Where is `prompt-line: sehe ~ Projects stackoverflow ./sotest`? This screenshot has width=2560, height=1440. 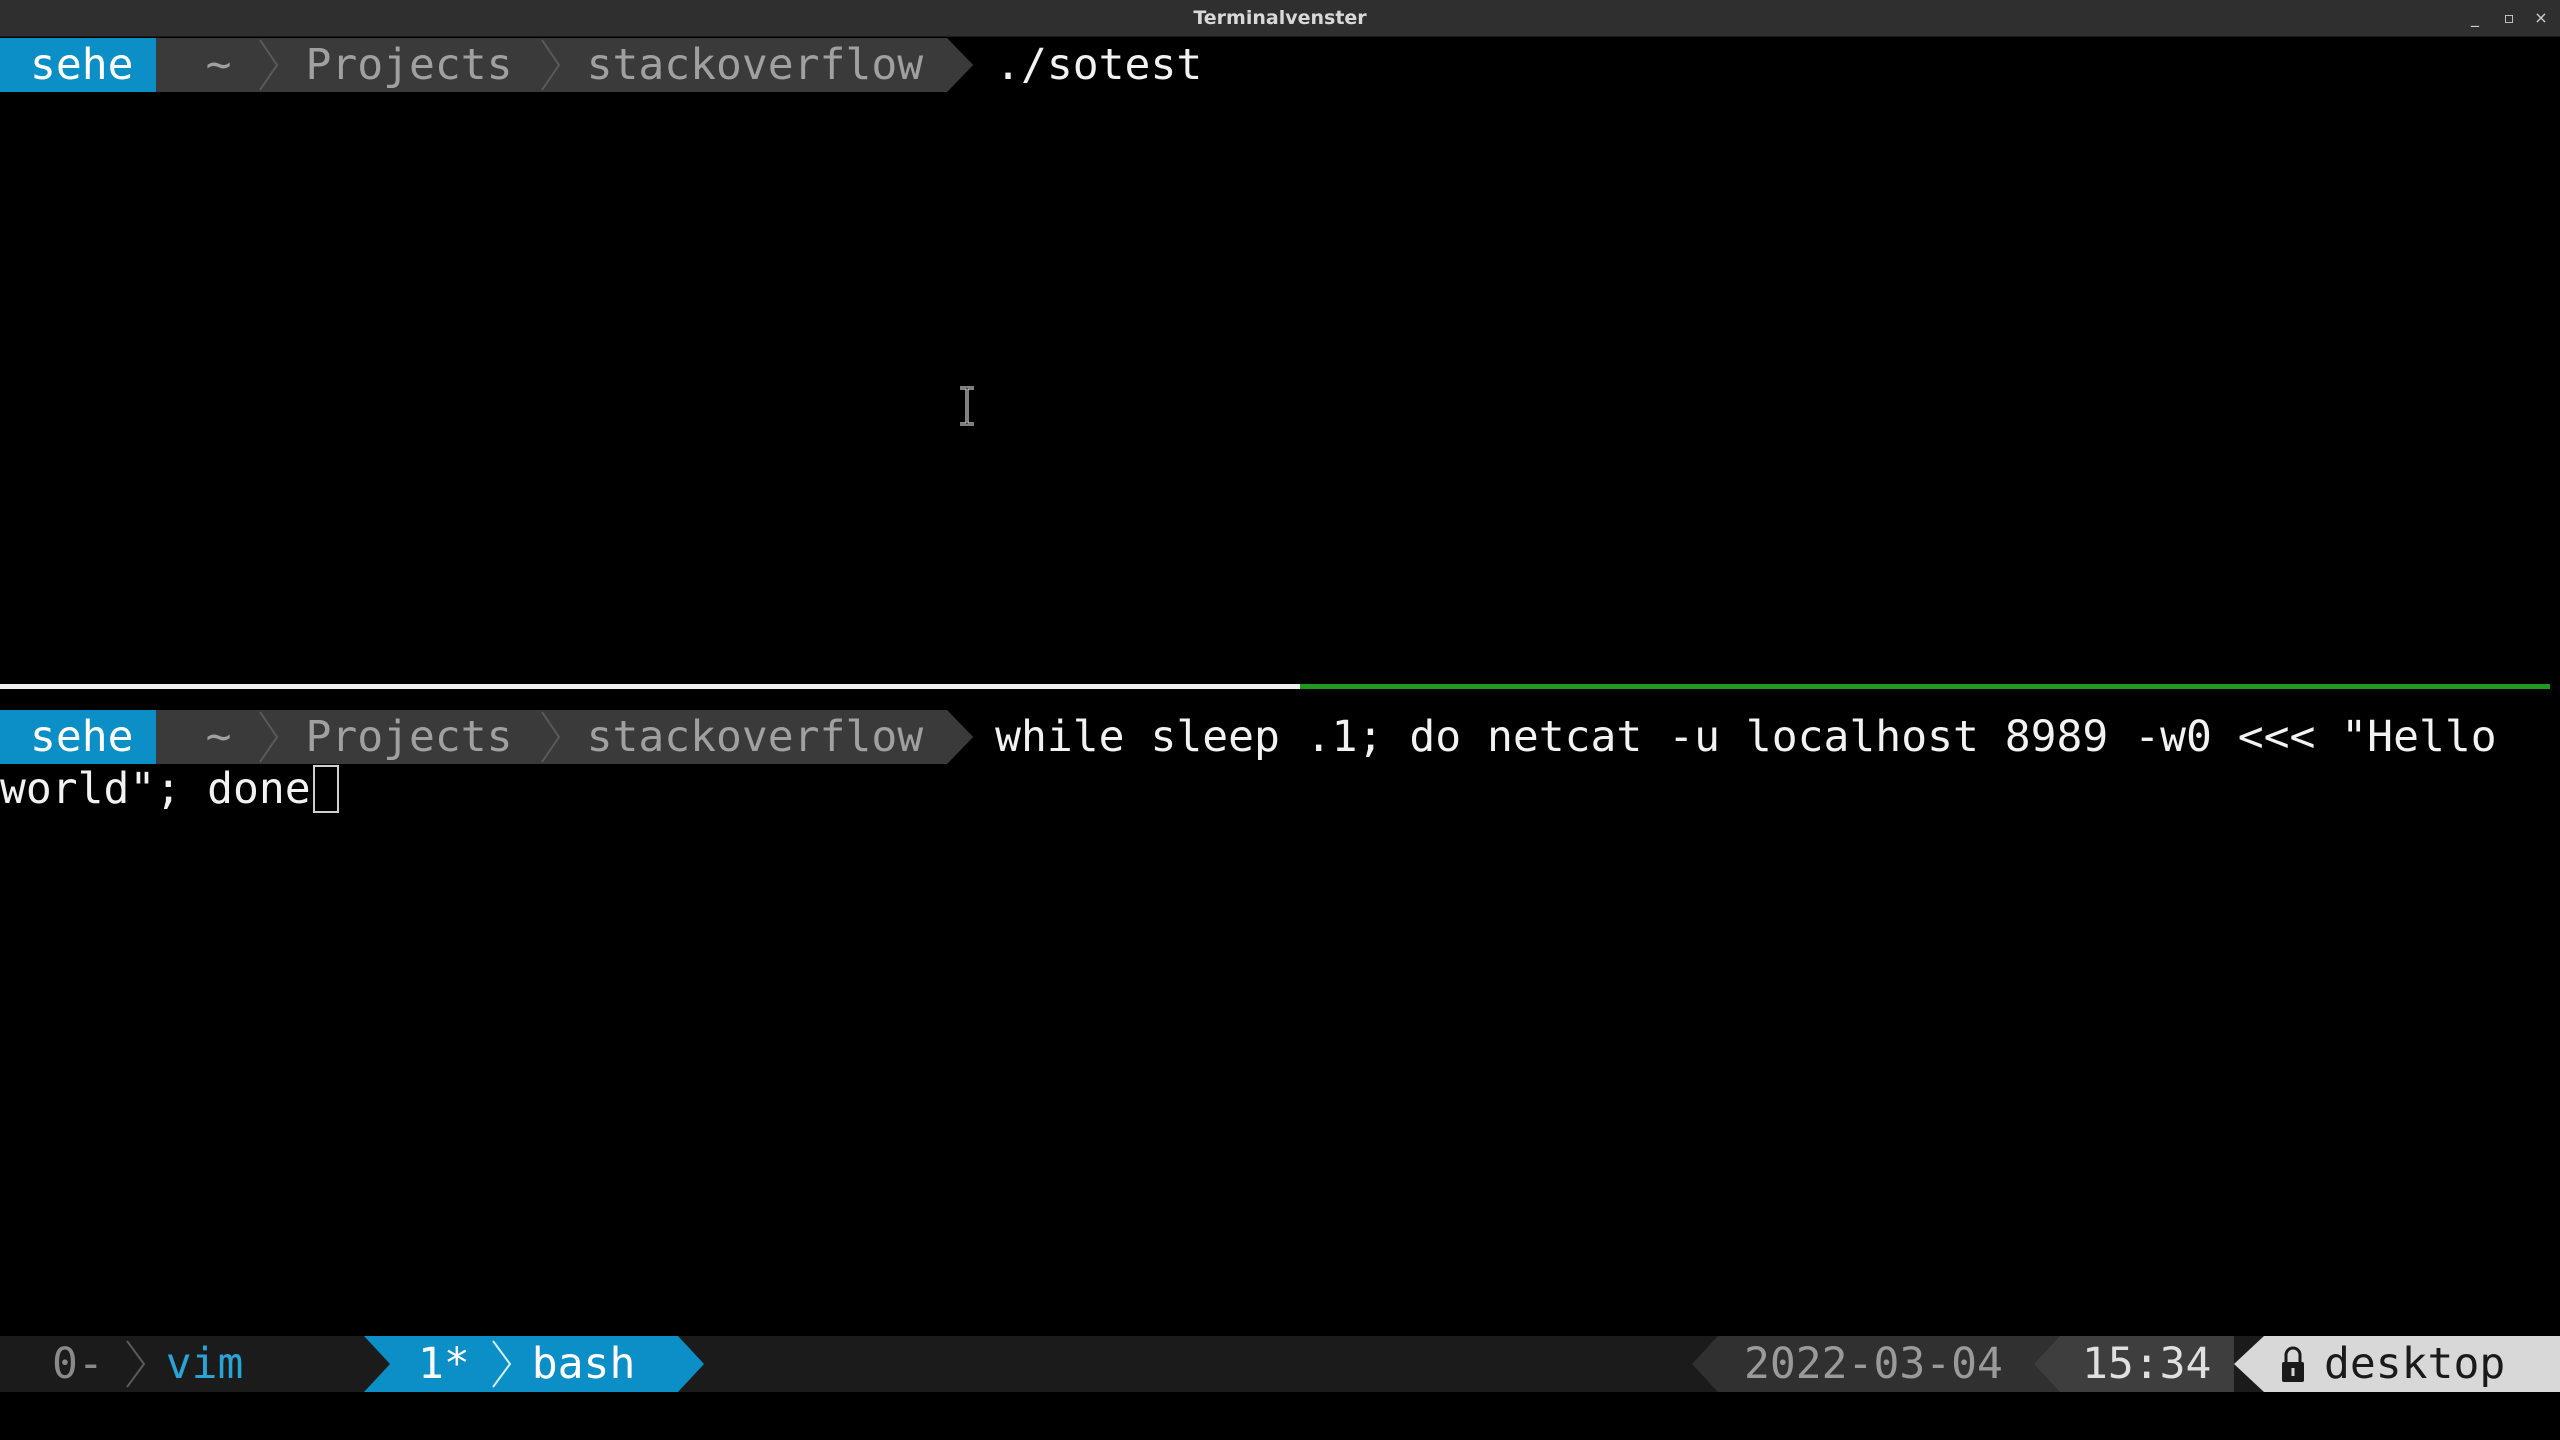 prompt-line: sehe ~ Projects stackoverflow ./sotest is located at coordinates (601, 65).